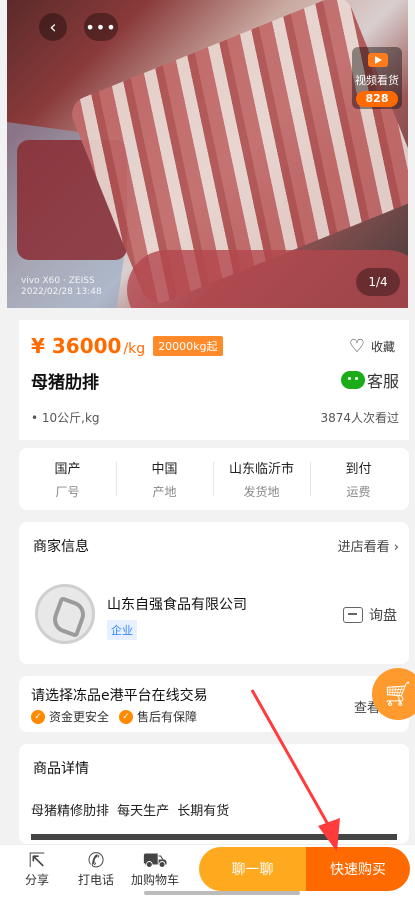  What do you see at coordinates (154, 880) in the screenshot?
I see `add-to-cart-label: 加购物车` at bounding box center [154, 880].